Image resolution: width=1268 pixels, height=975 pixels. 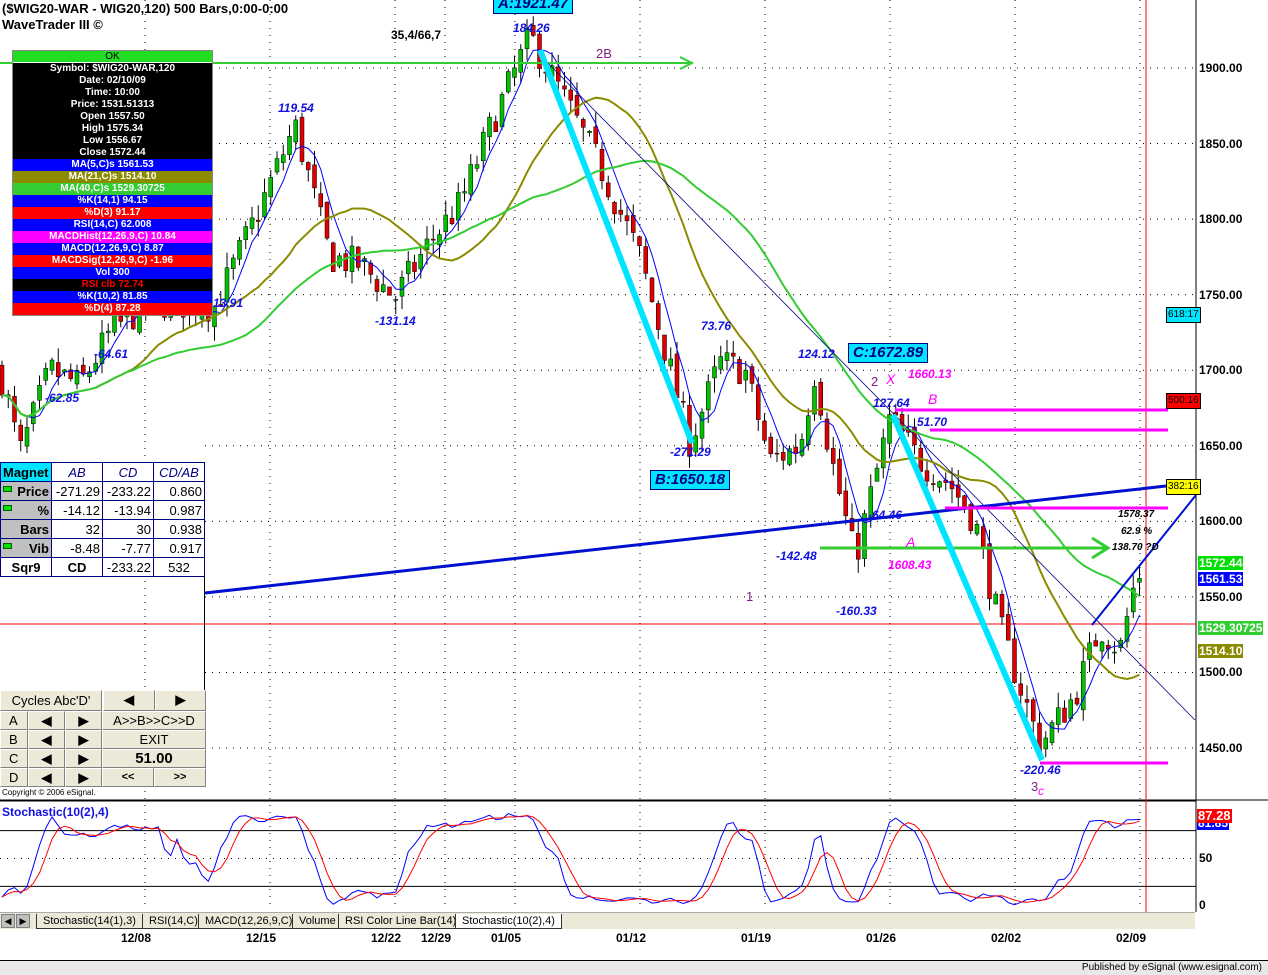 I want to click on tab-stochastic-14: Stochastic(14(1),3), so click(x=89, y=921).